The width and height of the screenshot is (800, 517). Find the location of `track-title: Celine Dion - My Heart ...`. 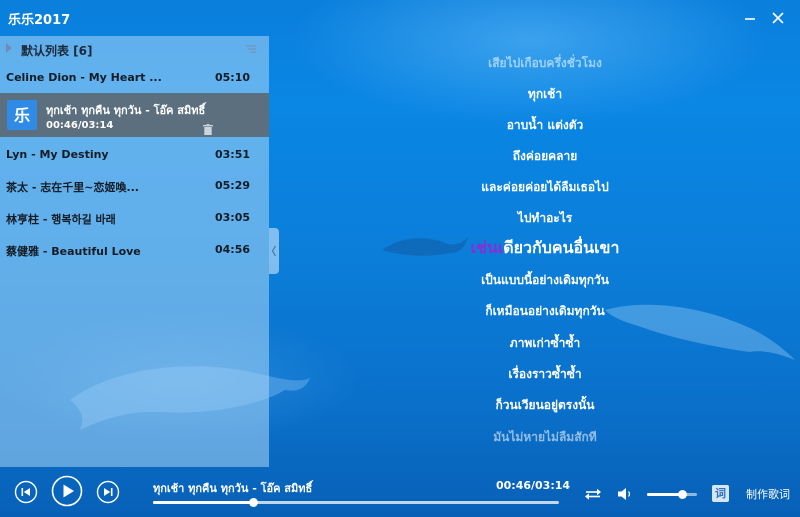

track-title: Celine Dion - My Heart ... is located at coordinates (84, 77).